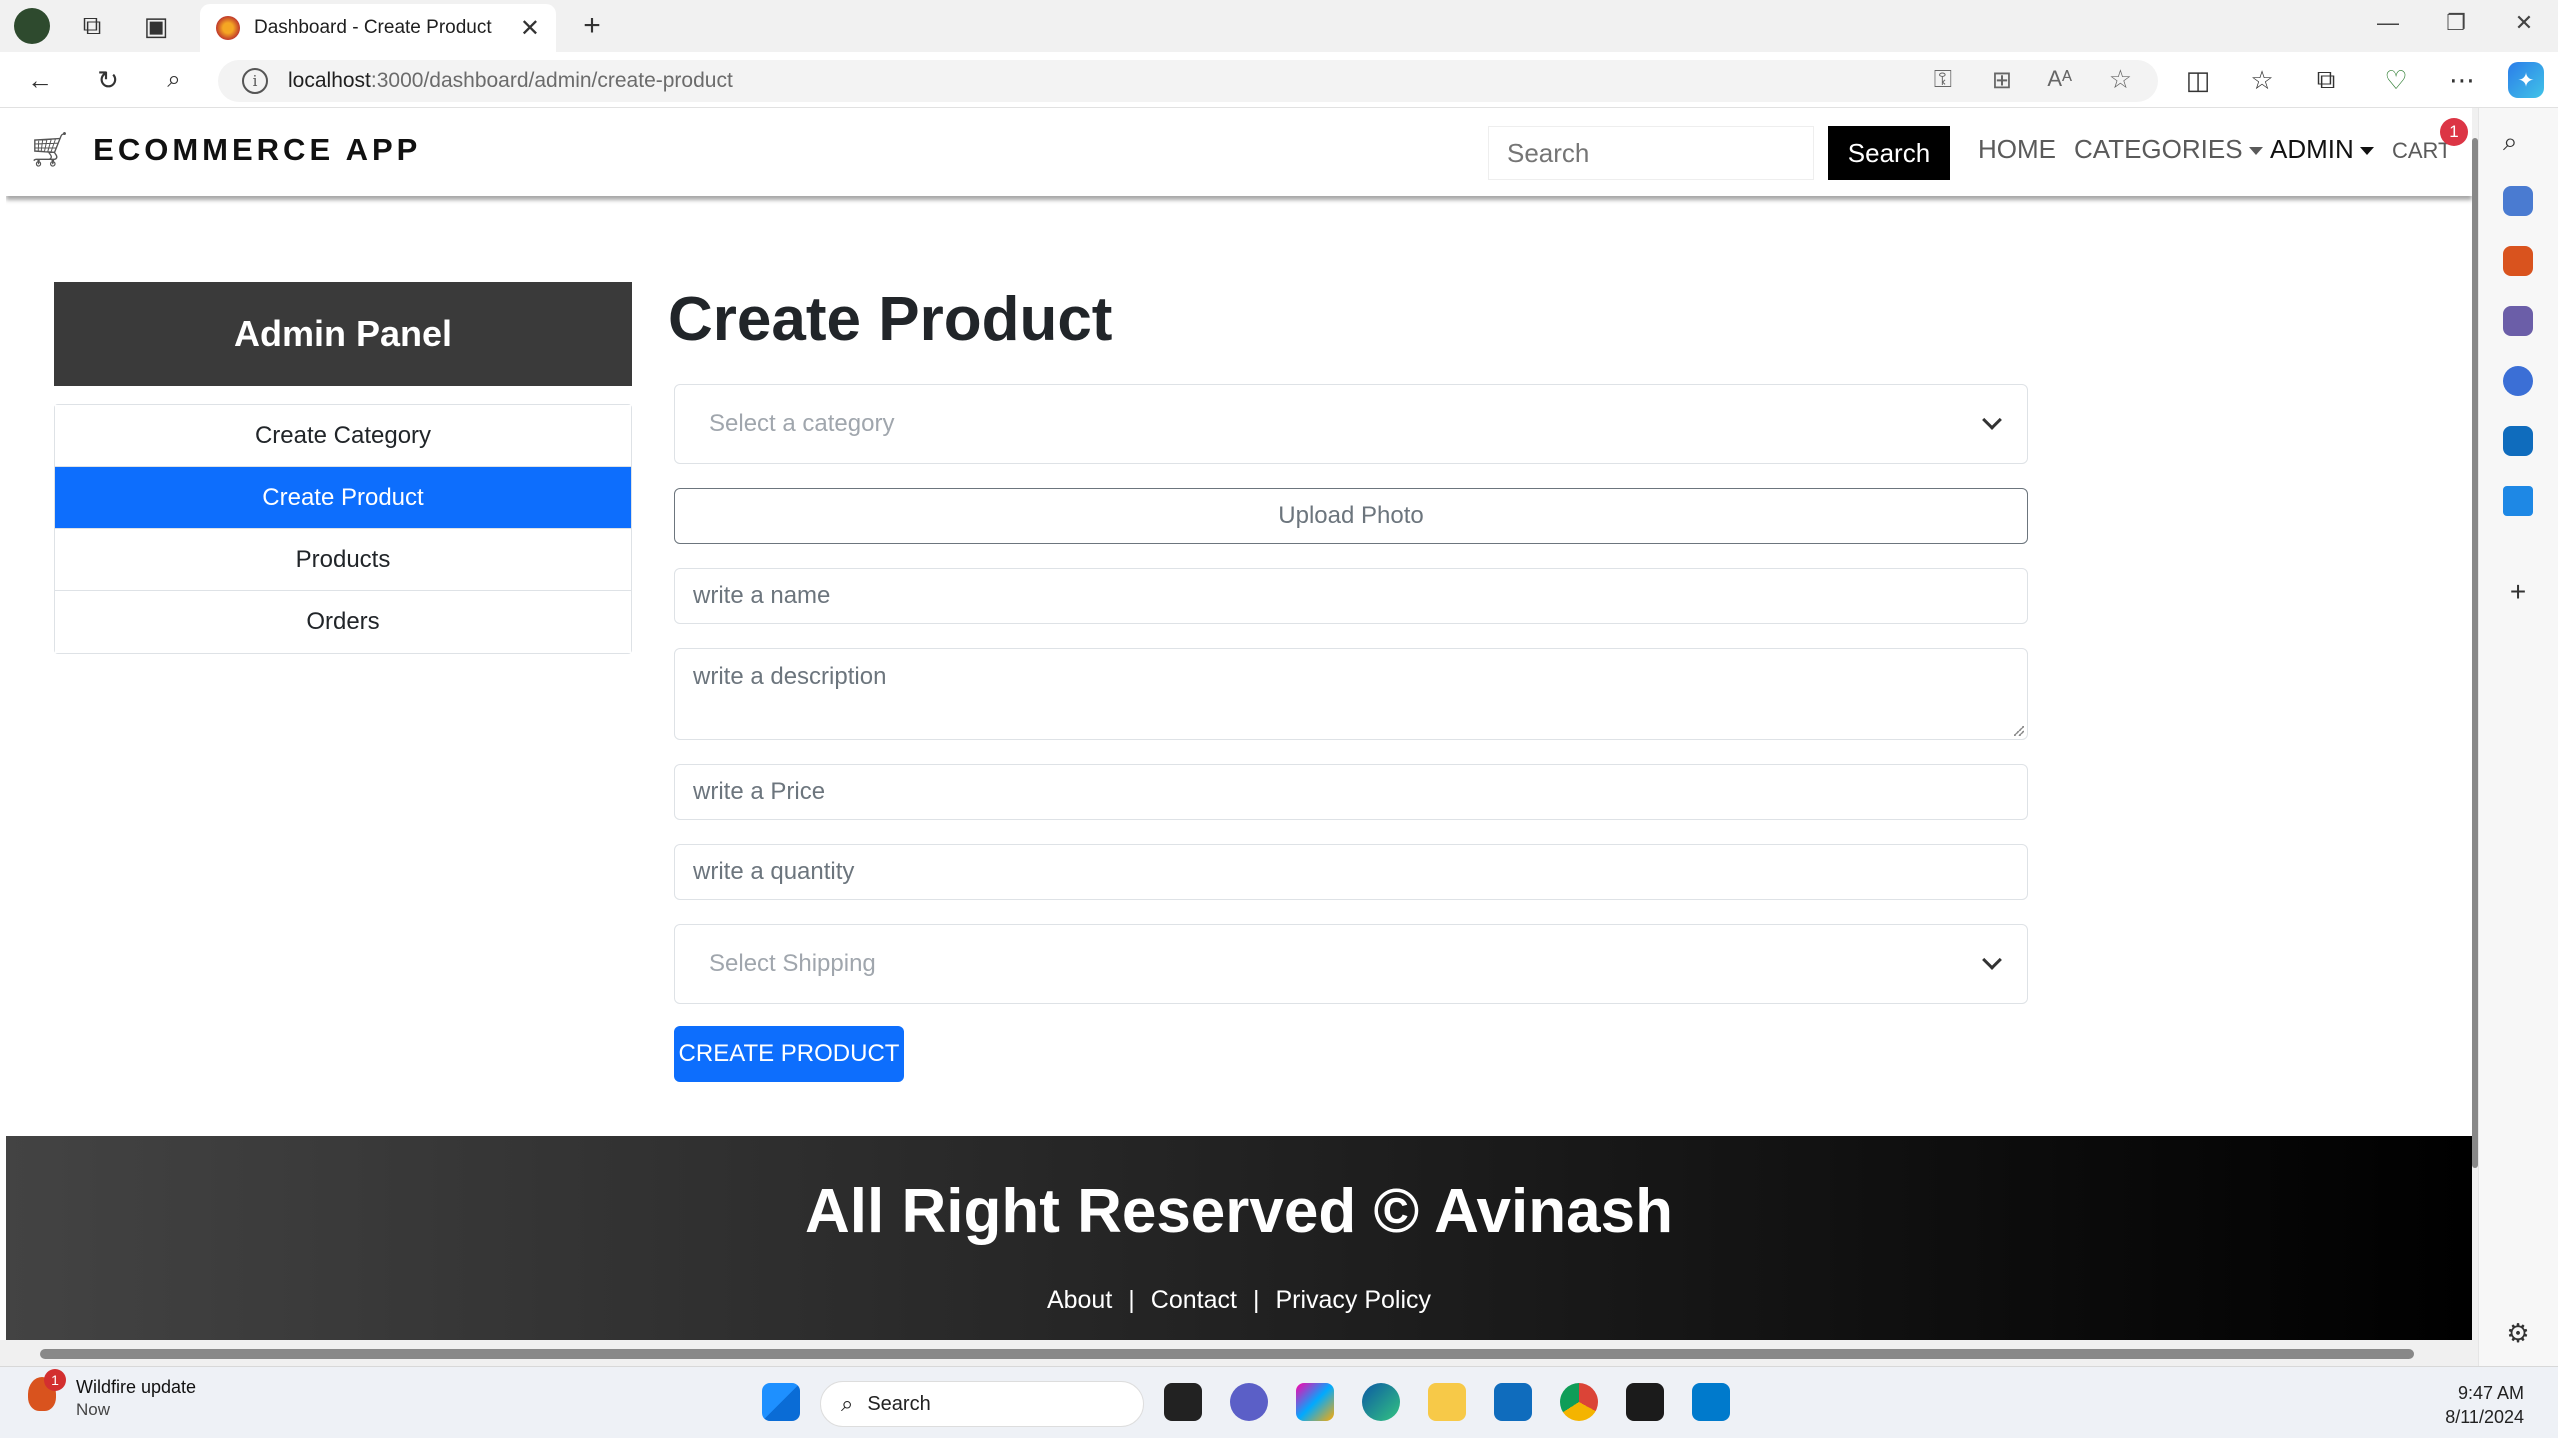  Describe the element at coordinates (343, 436) in the screenshot. I see `admin-menu-create-category: Create Category` at that location.